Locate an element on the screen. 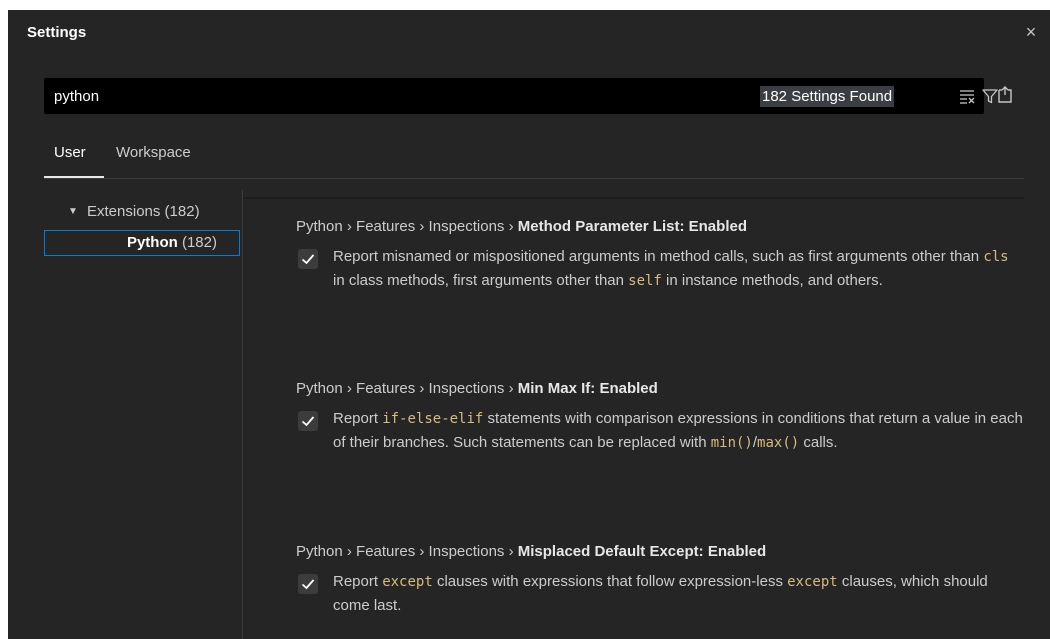 The height and width of the screenshot is (639, 1050). setting-name: Min Max If: is located at coordinates (558, 388).